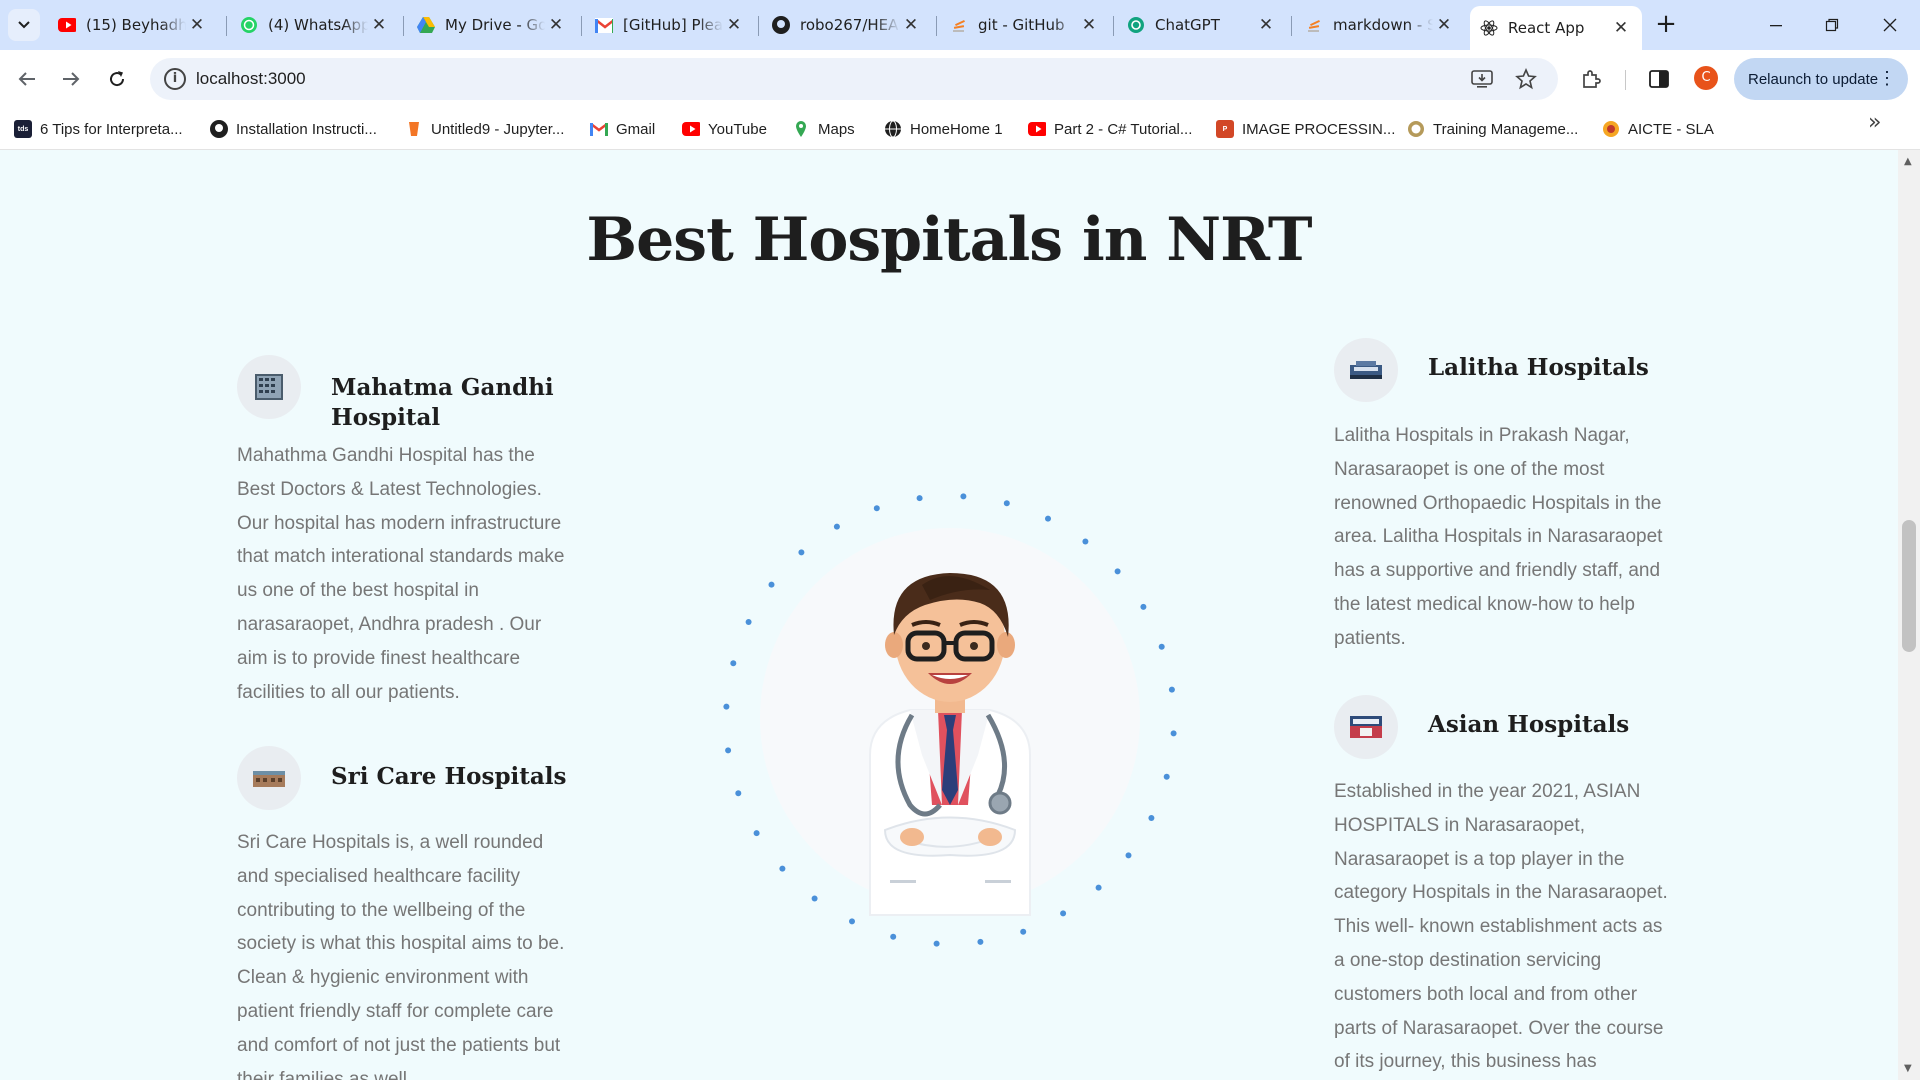  Describe the element at coordinates (23, 129) in the screenshot. I see `tds-icon: tds` at that location.